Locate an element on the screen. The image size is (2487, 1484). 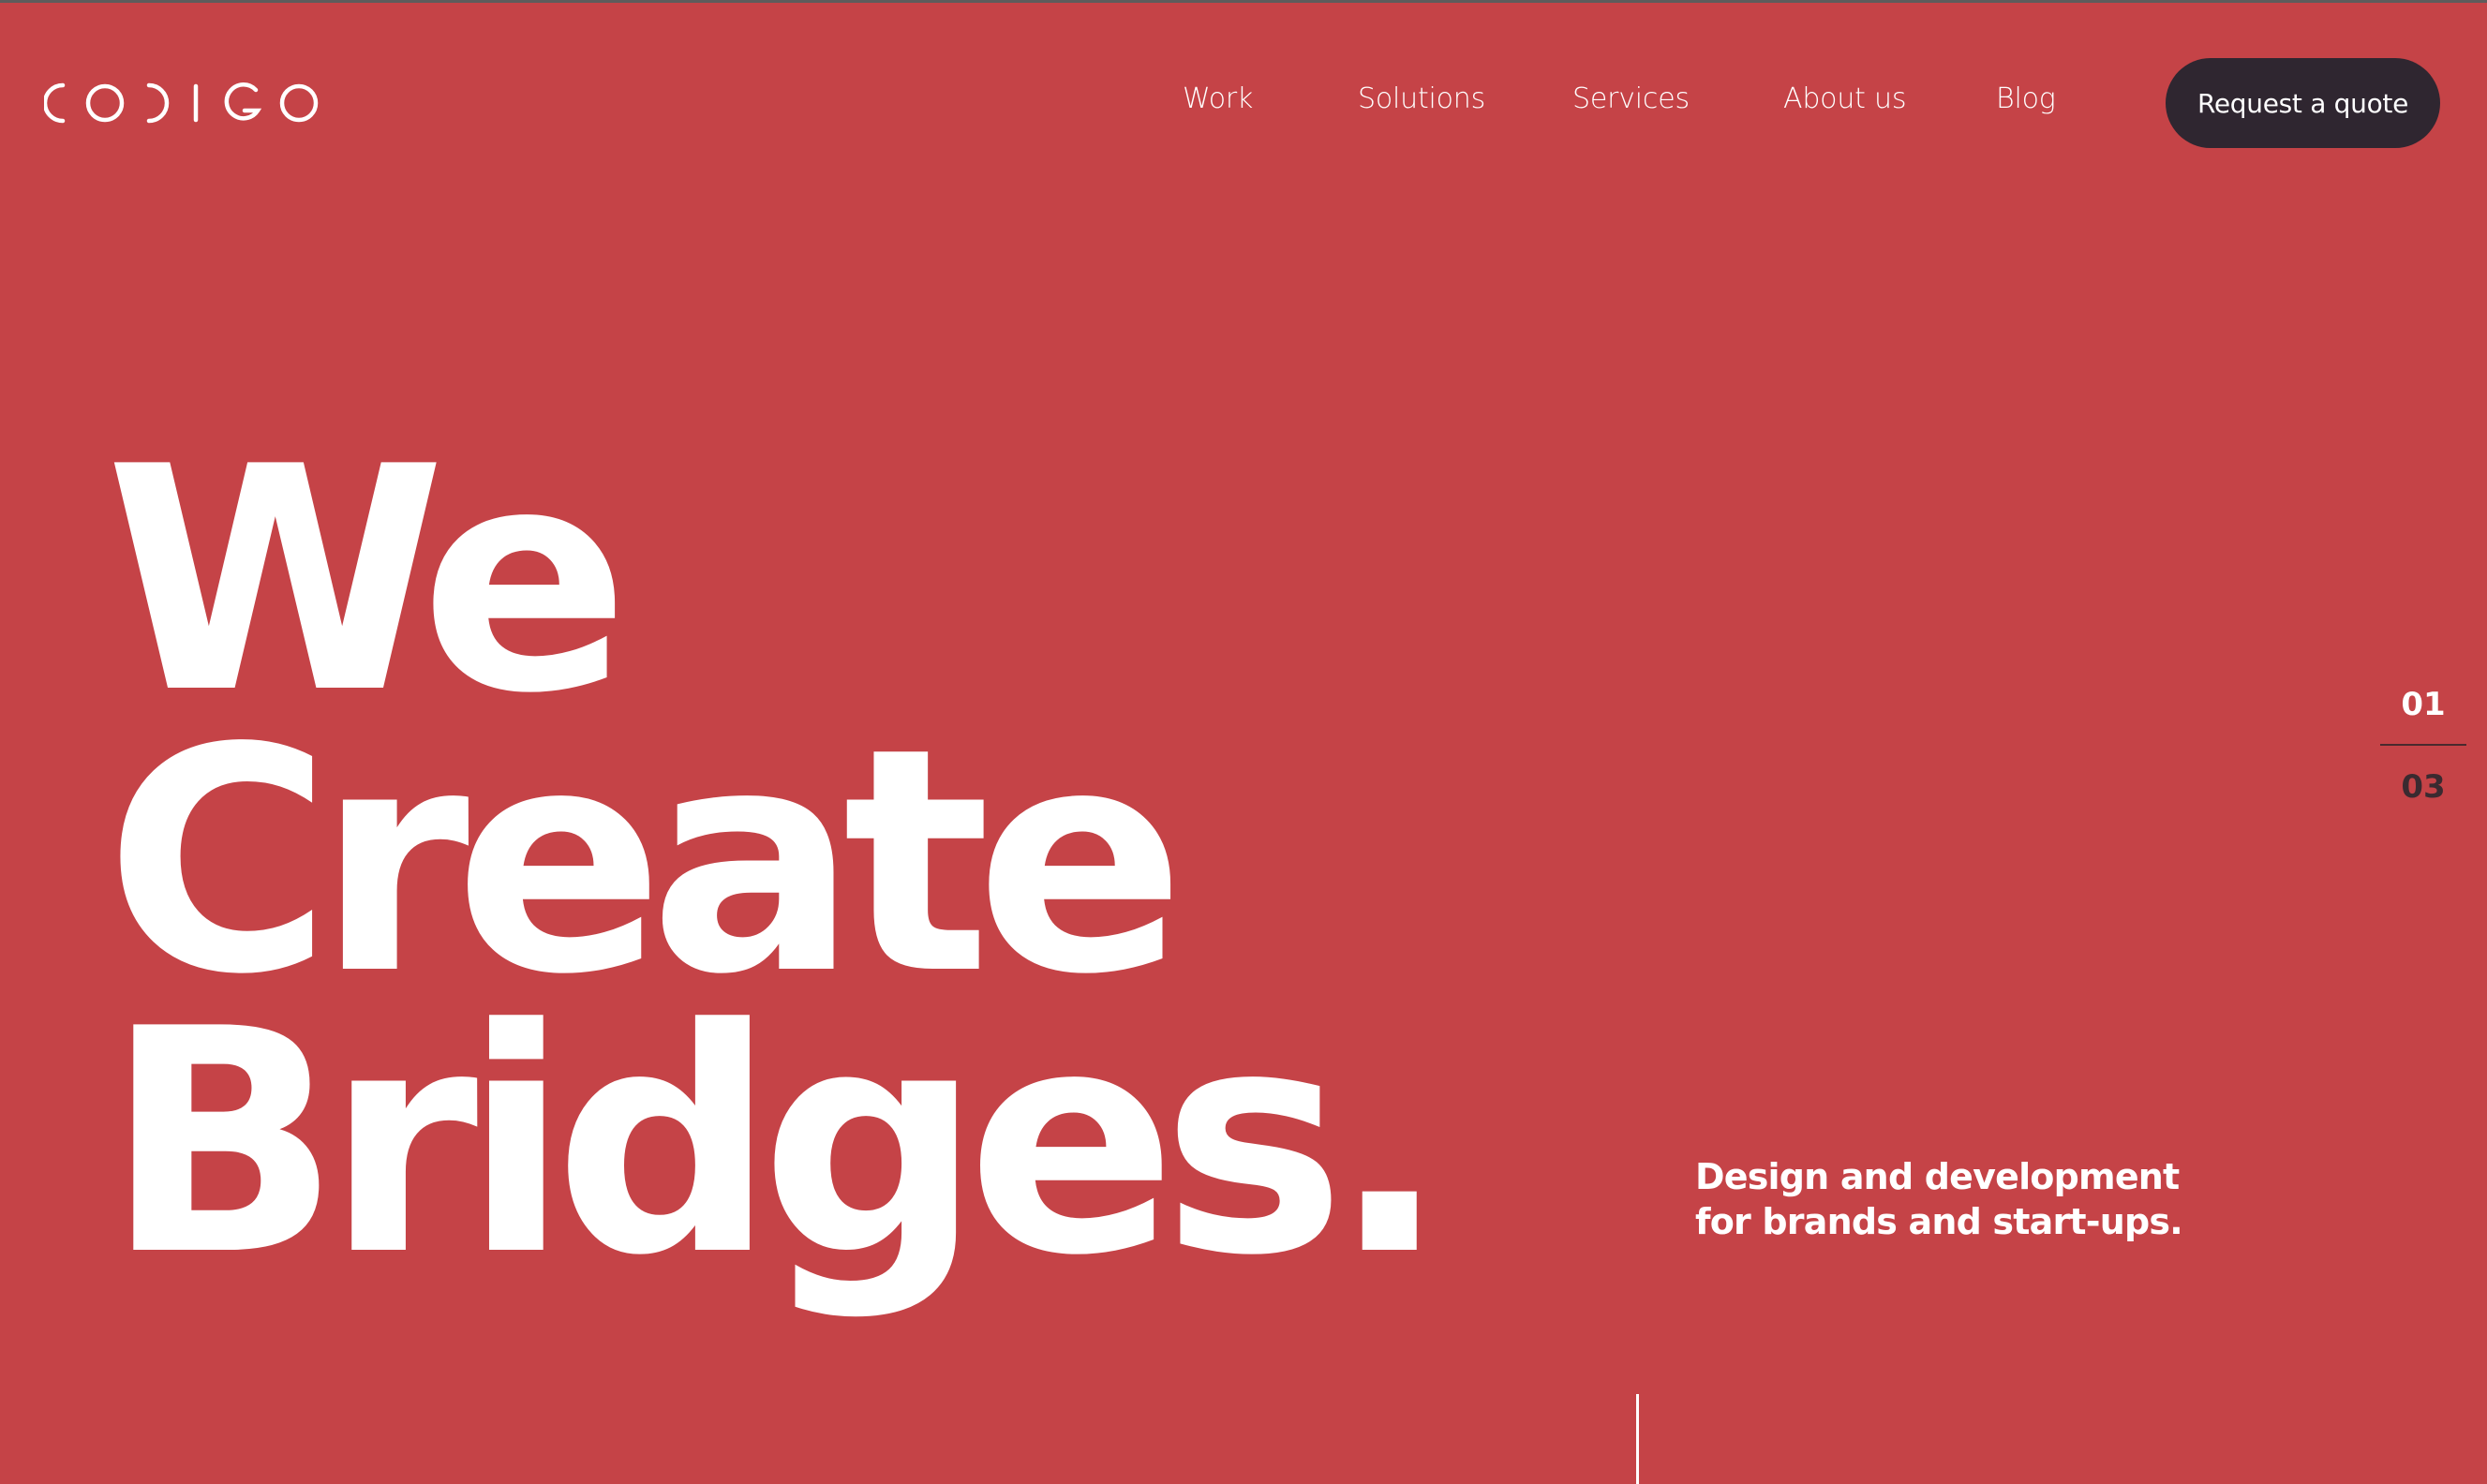
slide-counter-divider is located at coordinates (2423, 745).